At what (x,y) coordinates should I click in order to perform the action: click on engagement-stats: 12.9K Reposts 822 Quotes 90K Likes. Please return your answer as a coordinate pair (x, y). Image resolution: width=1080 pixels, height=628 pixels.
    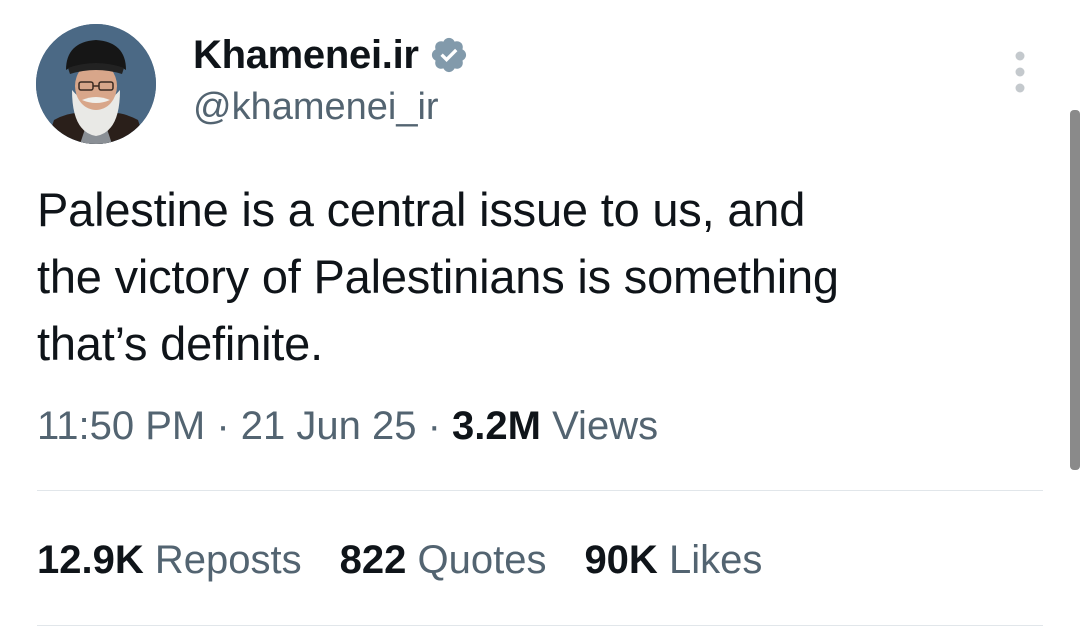
    Looking at the image, I should click on (418, 560).